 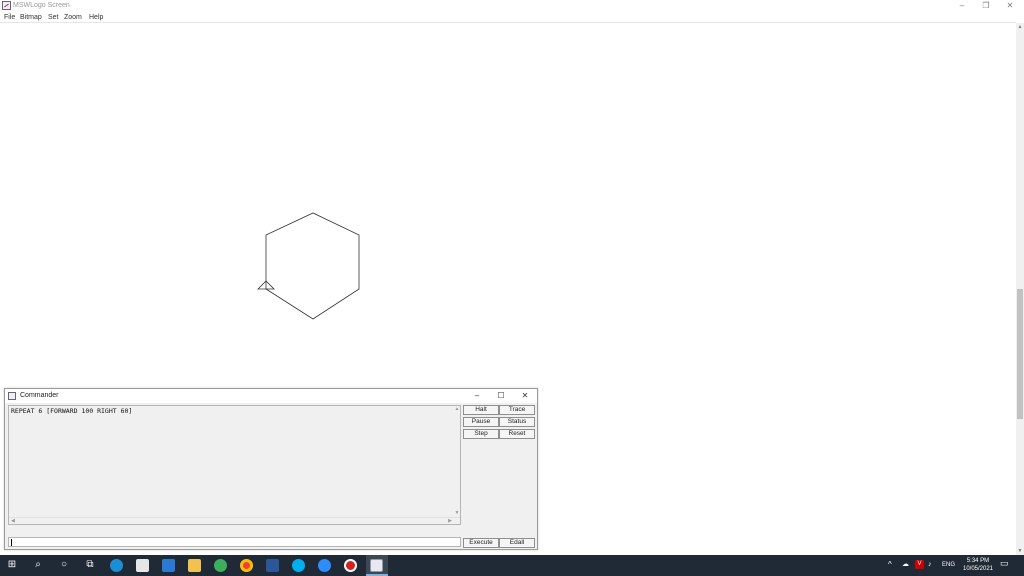 I want to click on store-icon, so click(x=142, y=565).